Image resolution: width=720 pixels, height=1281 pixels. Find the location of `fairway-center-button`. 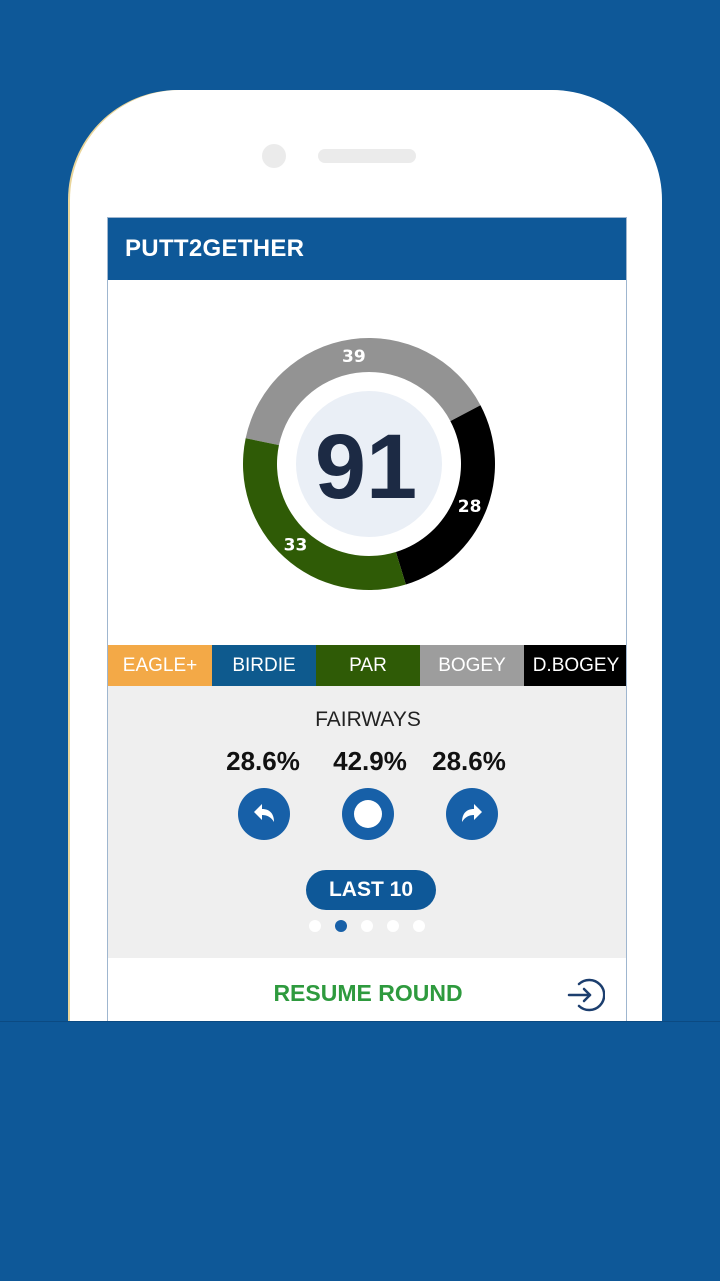

fairway-center-button is located at coordinates (368, 814).